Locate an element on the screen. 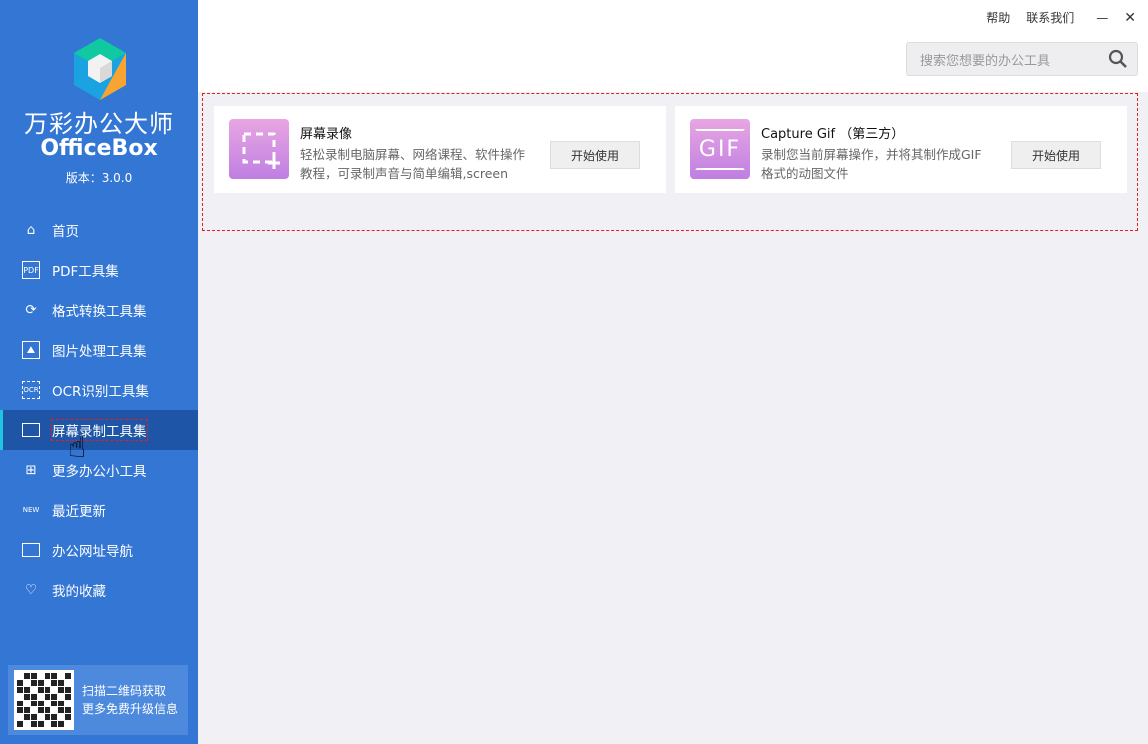 The height and width of the screenshot is (744, 1148). sidebar-item-image: ⛰ 图片处理工具集 is located at coordinates (99, 350).